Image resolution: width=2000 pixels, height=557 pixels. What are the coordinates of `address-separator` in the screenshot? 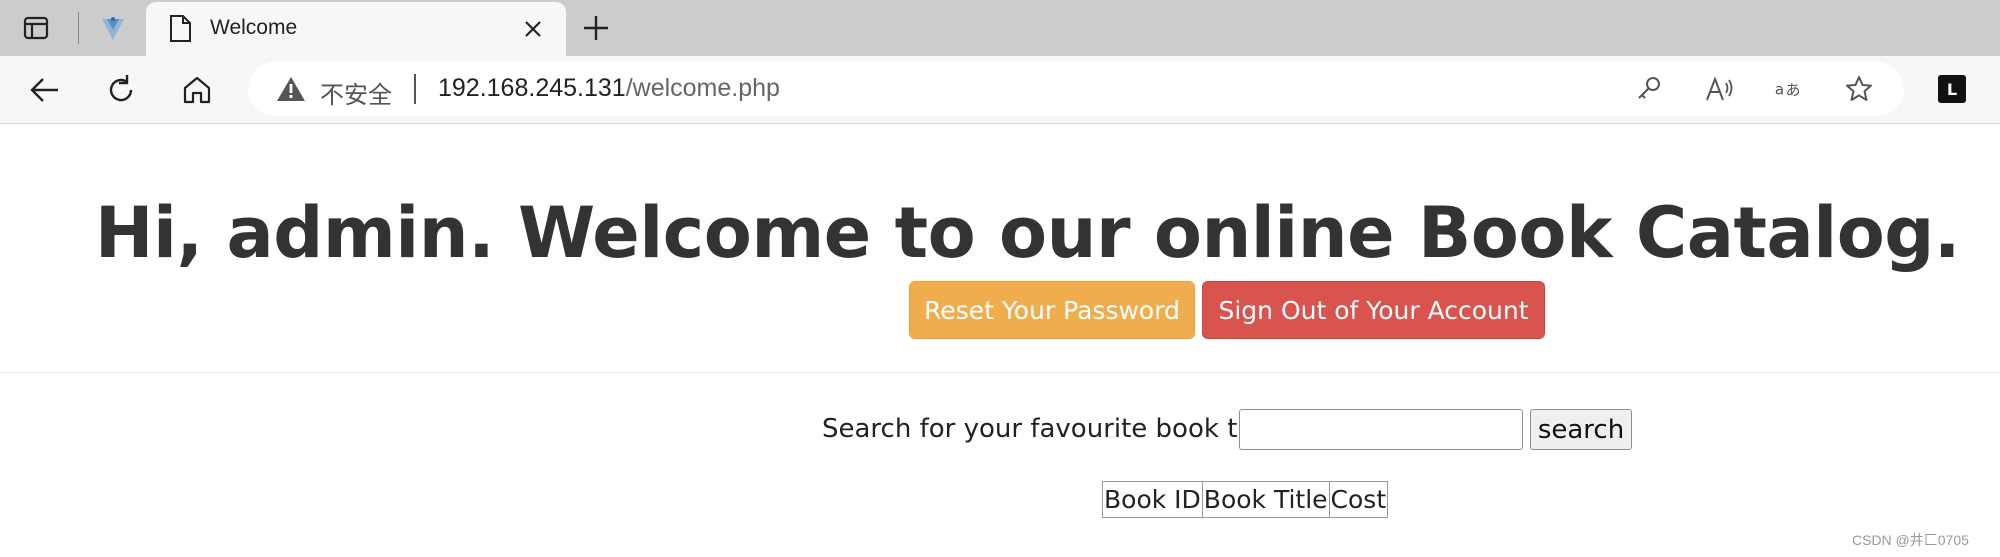 It's located at (415, 89).